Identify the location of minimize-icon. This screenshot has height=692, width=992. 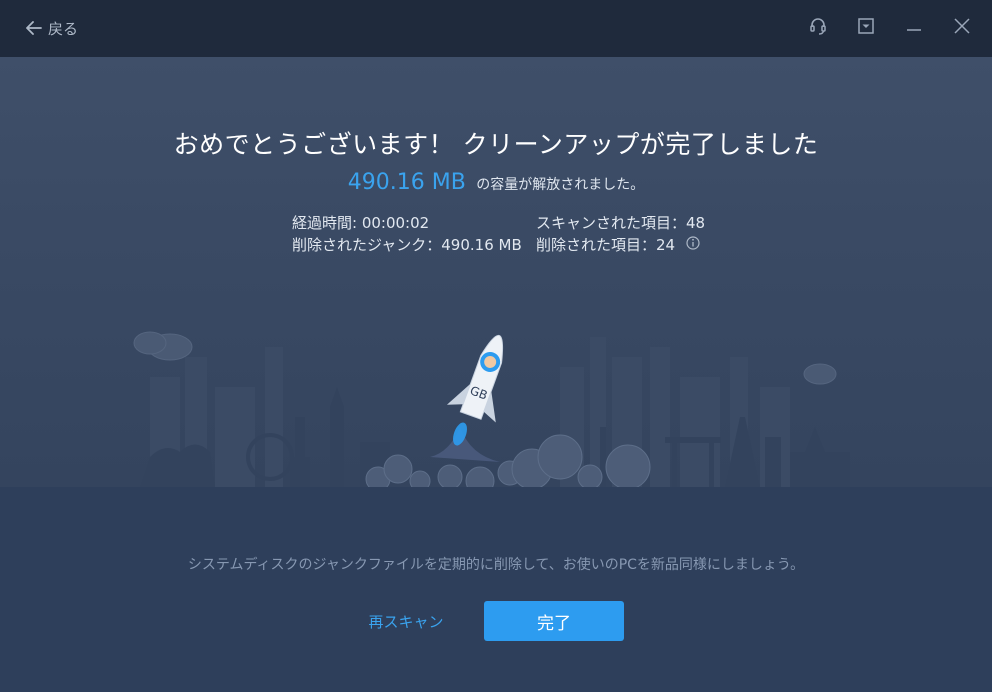
(914, 28).